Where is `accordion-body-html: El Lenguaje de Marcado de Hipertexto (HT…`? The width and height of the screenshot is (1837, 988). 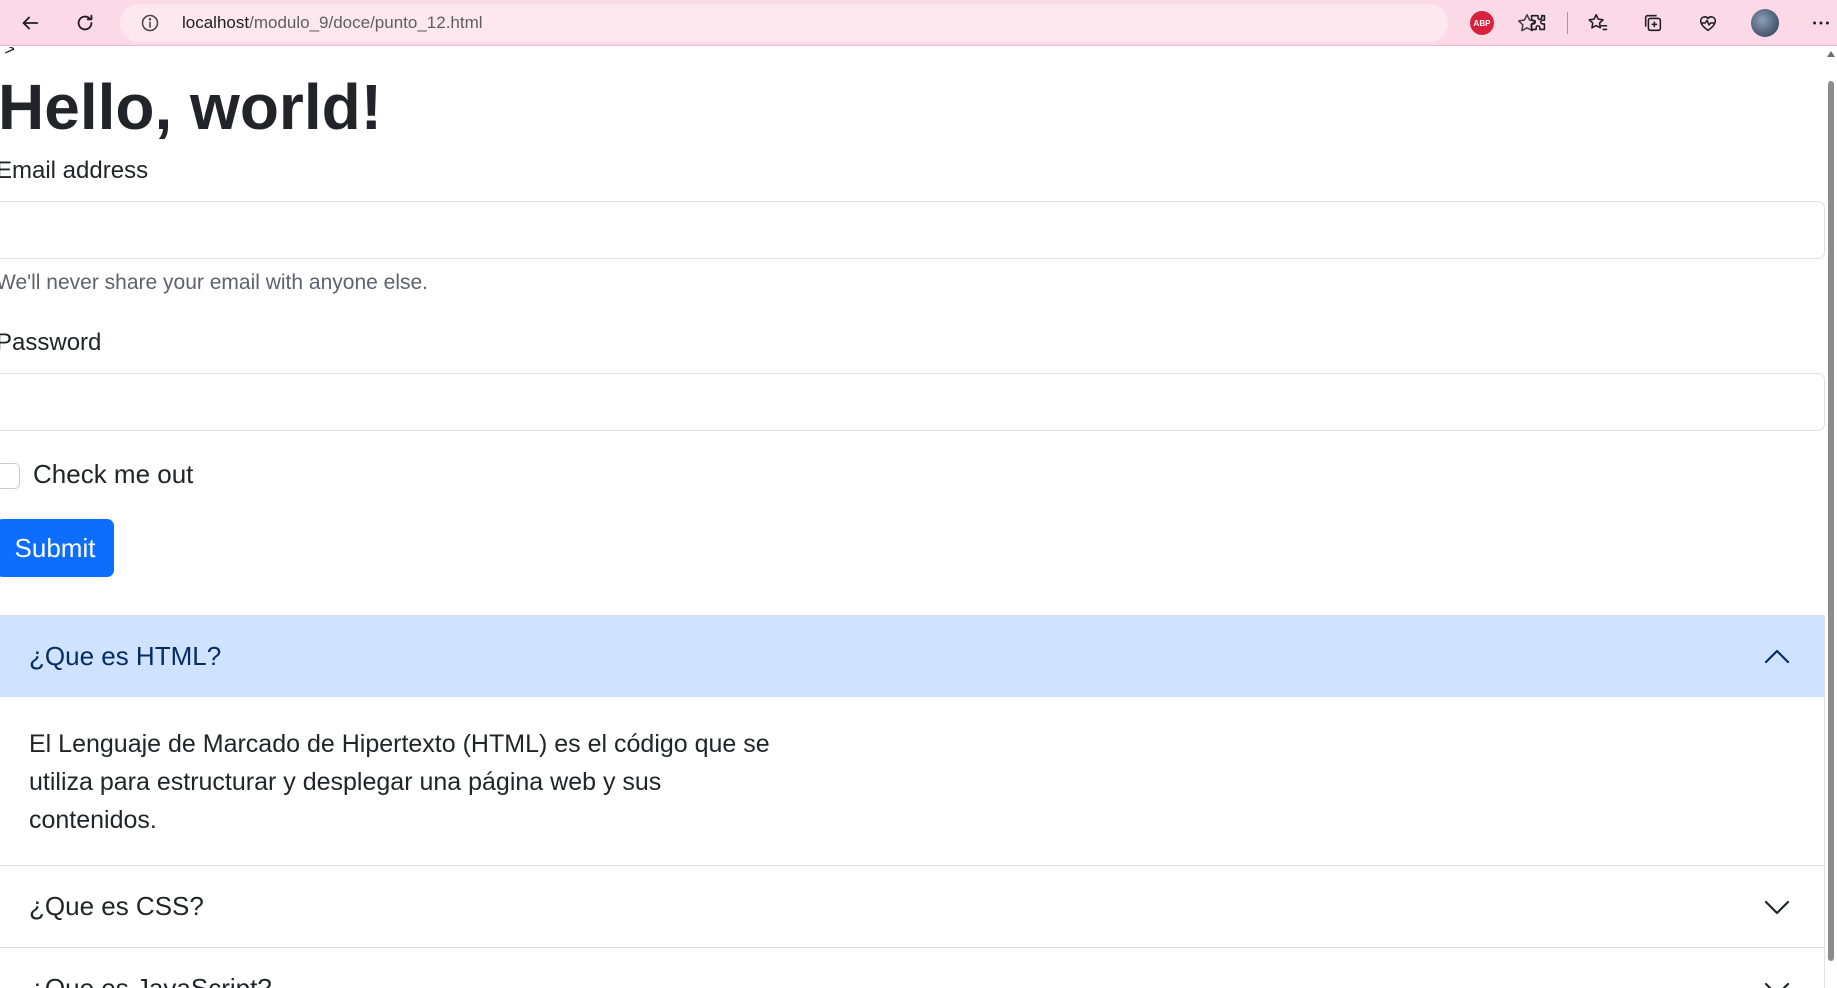 accordion-body-html: El Lenguaje de Marcado de Hipertexto (HT… is located at coordinates (399, 782).